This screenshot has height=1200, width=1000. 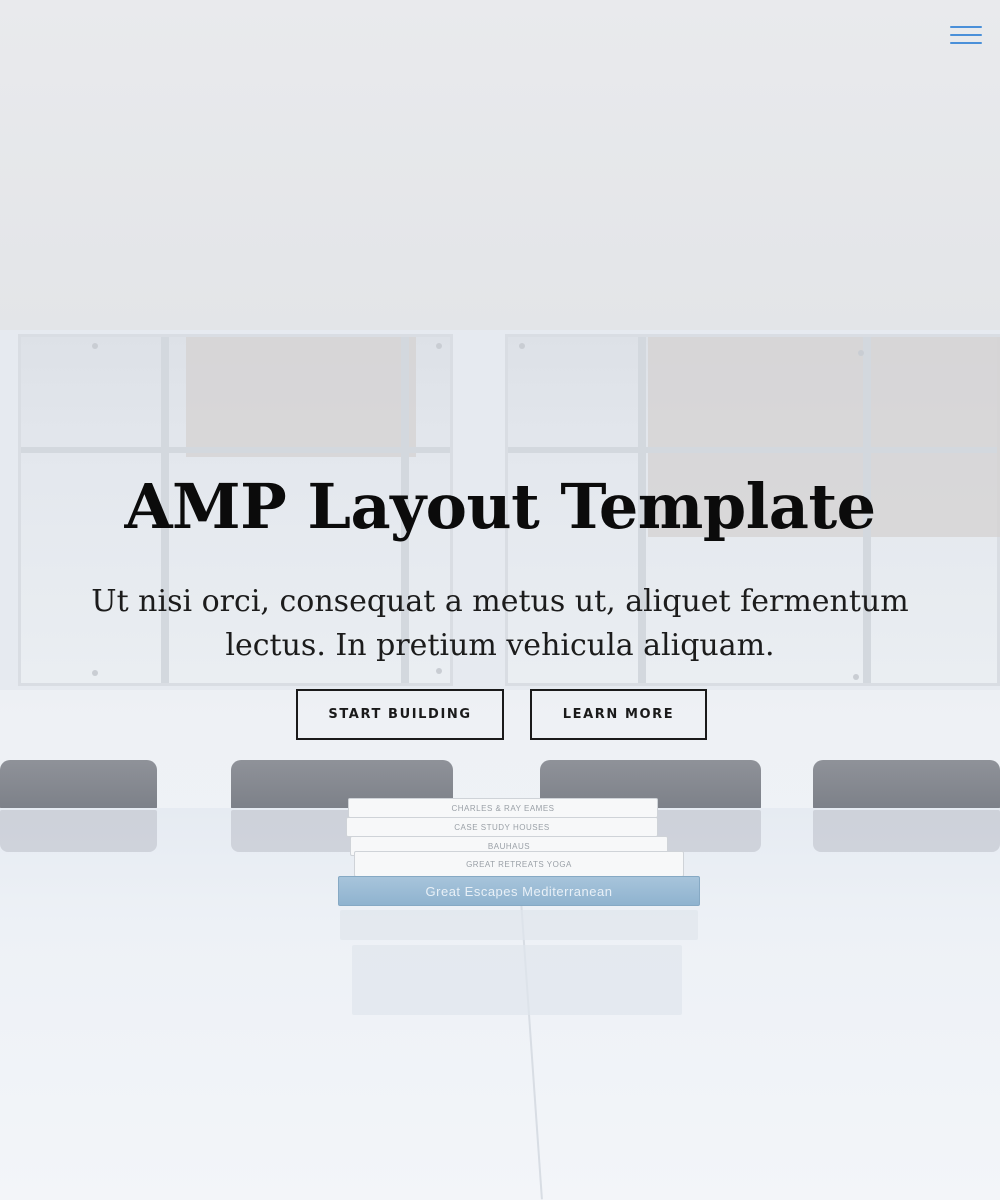 I want to click on hamburger-menu-icon, so click(x=966, y=35).